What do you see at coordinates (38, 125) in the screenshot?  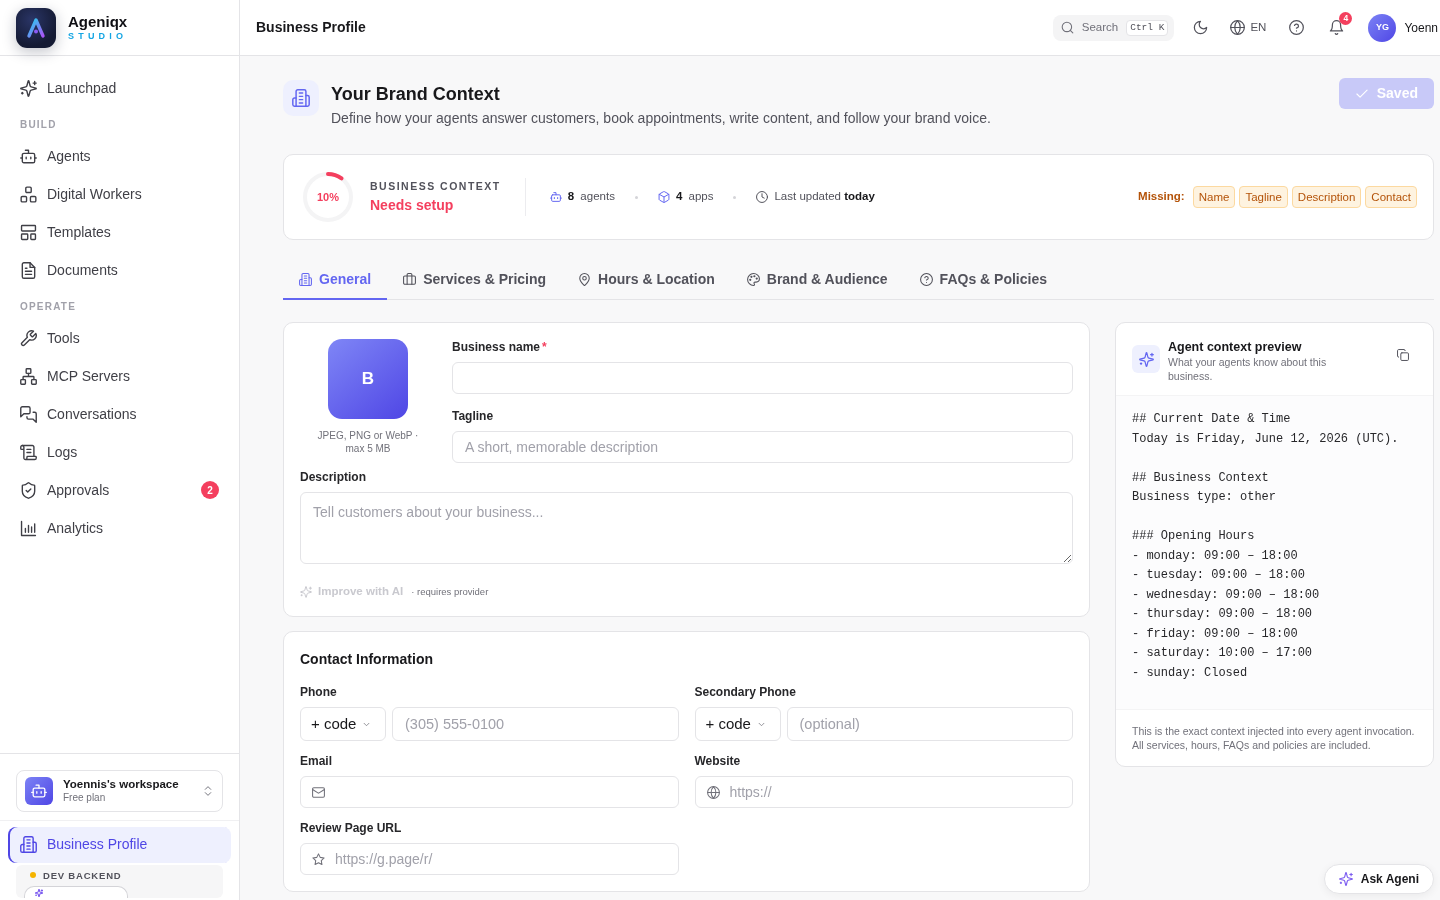 I see `section-heading: BUILD` at bounding box center [38, 125].